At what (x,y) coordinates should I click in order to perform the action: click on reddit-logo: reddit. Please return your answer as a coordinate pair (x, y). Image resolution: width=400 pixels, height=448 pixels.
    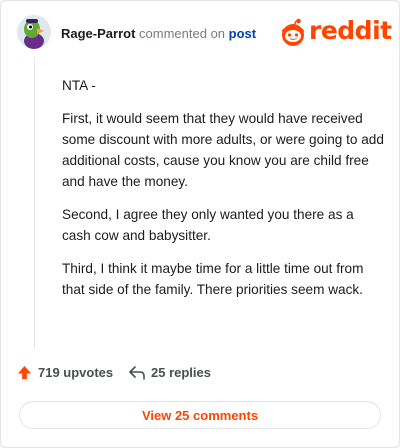
    Looking at the image, I should click on (335, 32).